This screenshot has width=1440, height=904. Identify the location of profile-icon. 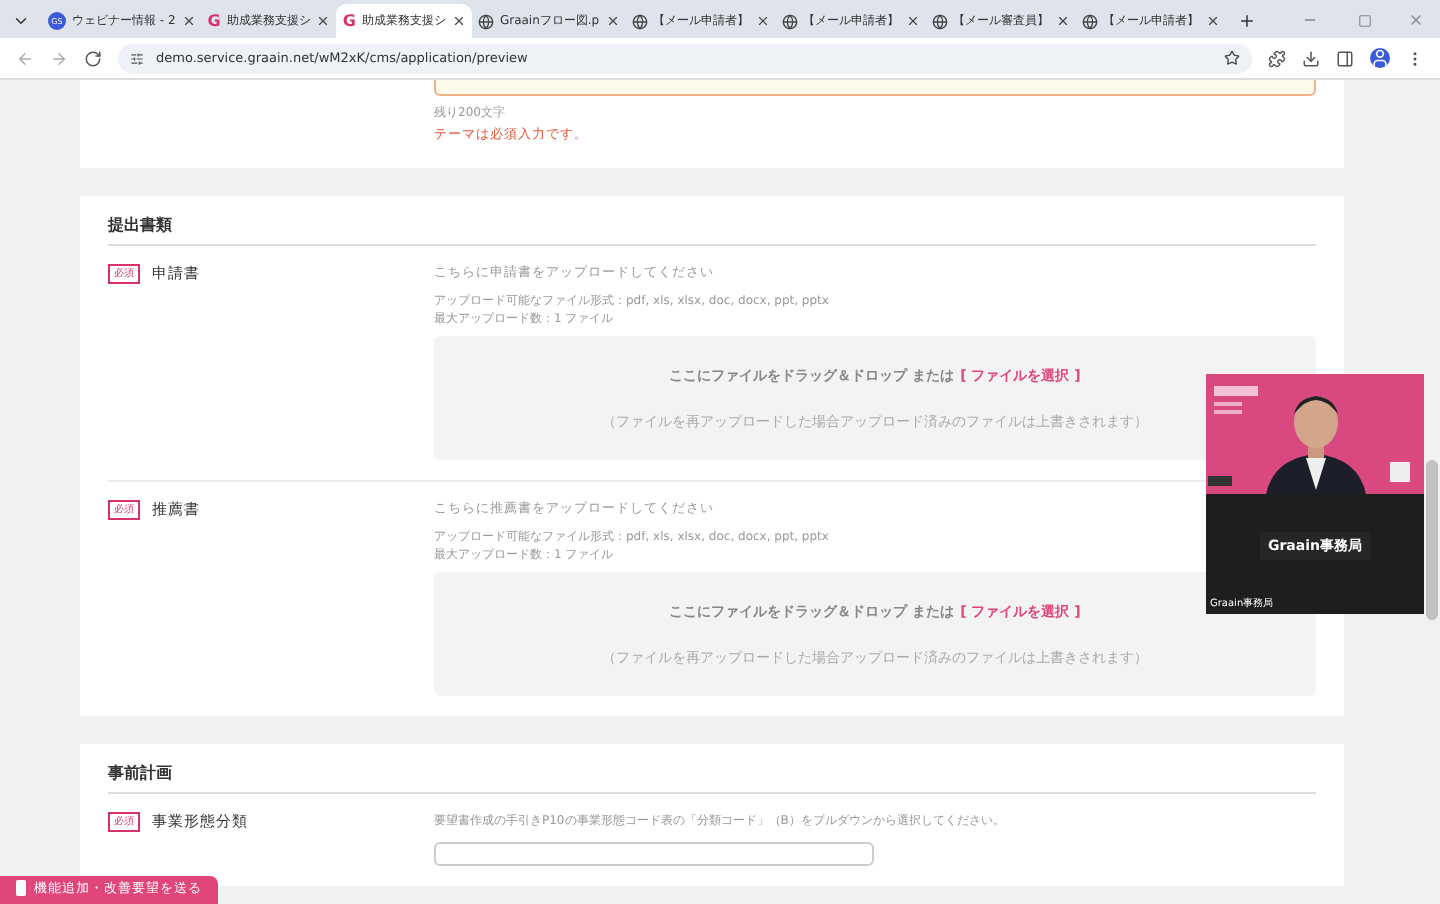
(1380, 58).